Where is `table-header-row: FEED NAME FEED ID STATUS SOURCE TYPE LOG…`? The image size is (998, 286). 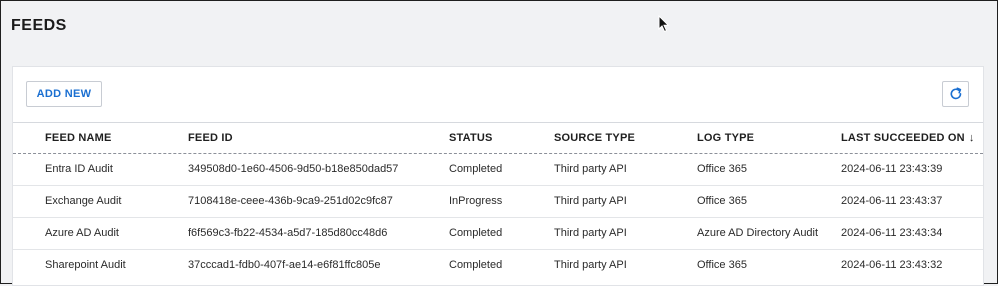 table-header-row: FEED NAME FEED ID STATUS SOURCE TYPE LOG… is located at coordinates (498, 138).